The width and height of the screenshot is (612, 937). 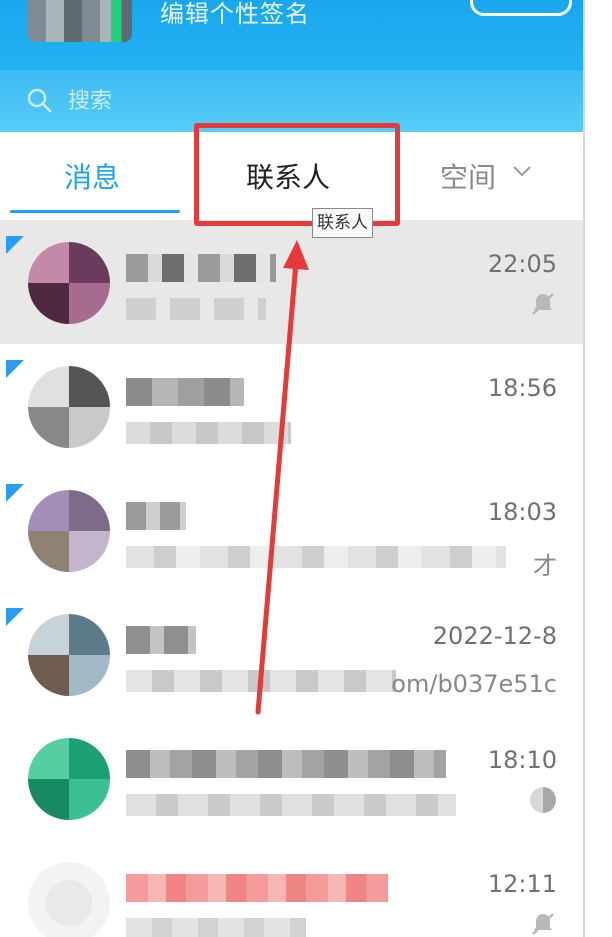 What do you see at coordinates (522, 171) in the screenshot?
I see `chevron-down-icon` at bounding box center [522, 171].